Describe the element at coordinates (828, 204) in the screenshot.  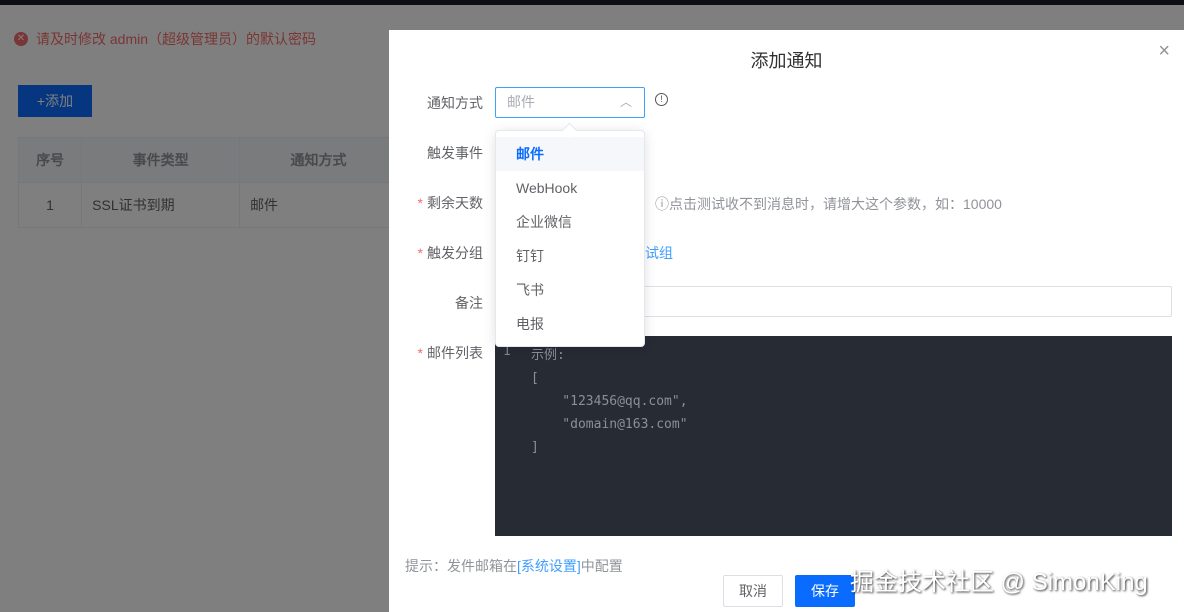
I see `days-hint: ⓘ点击测试收不到消息时，请增大这个参数，如：10000` at that location.